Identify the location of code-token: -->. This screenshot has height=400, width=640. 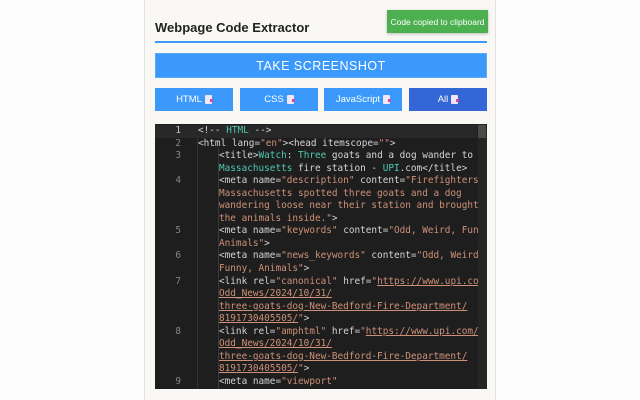
(260, 130).